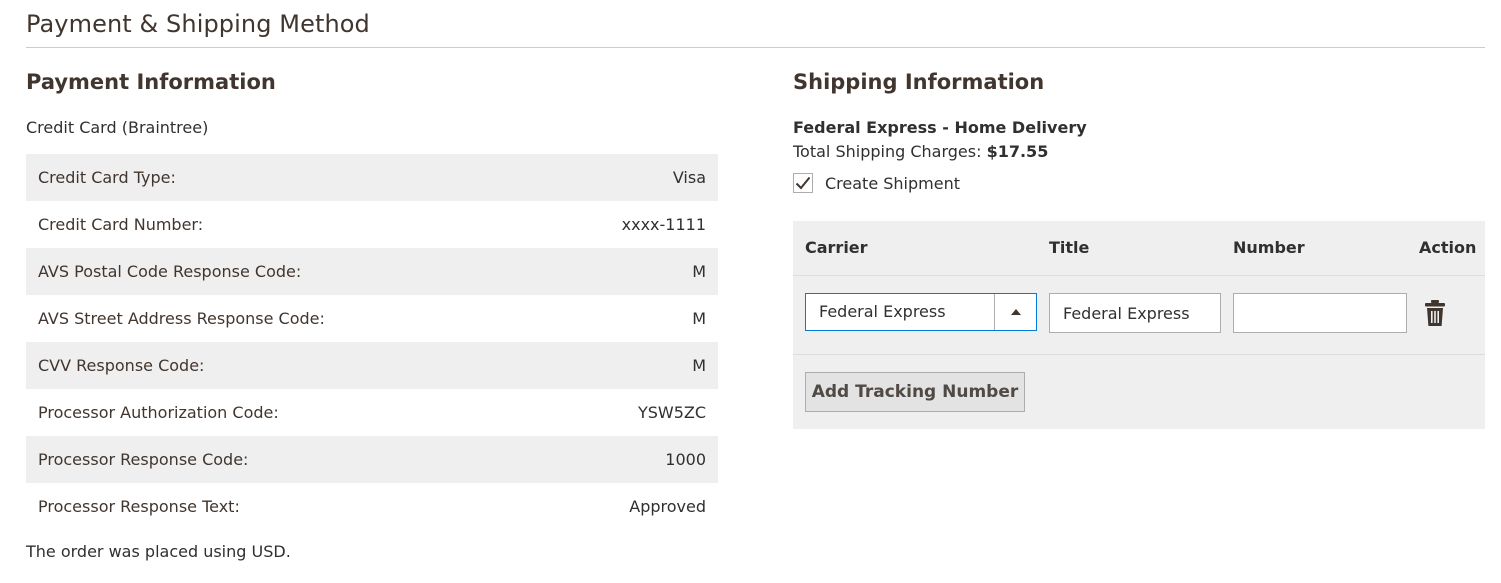 This screenshot has width=1501, height=583. I want to click on shipping-charges: Total Shipping Charges: $17.55, so click(920, 151).